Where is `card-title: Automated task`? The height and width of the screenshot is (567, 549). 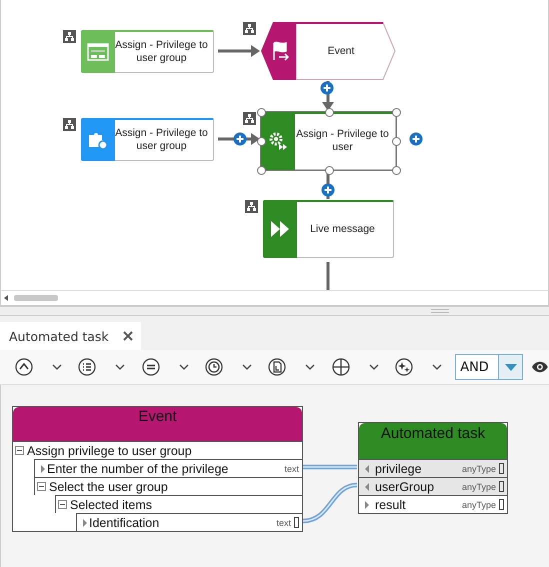 card-title: Automated task is located at coordinates (433, 434).